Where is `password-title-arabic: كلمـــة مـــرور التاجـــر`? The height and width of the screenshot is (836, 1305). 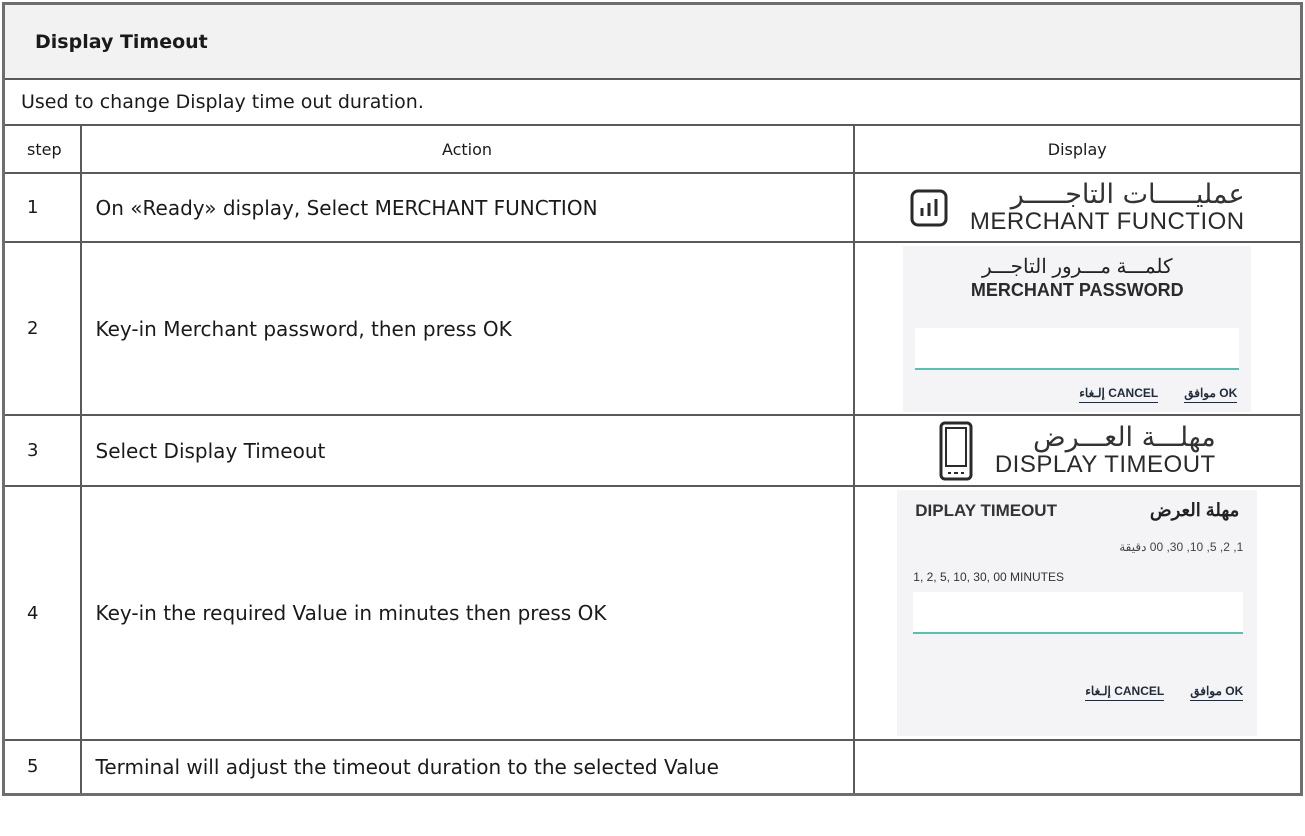 password-title-arabic: كلمـــة مـــرور التاجـــر is located at coordinates (1077, 266).